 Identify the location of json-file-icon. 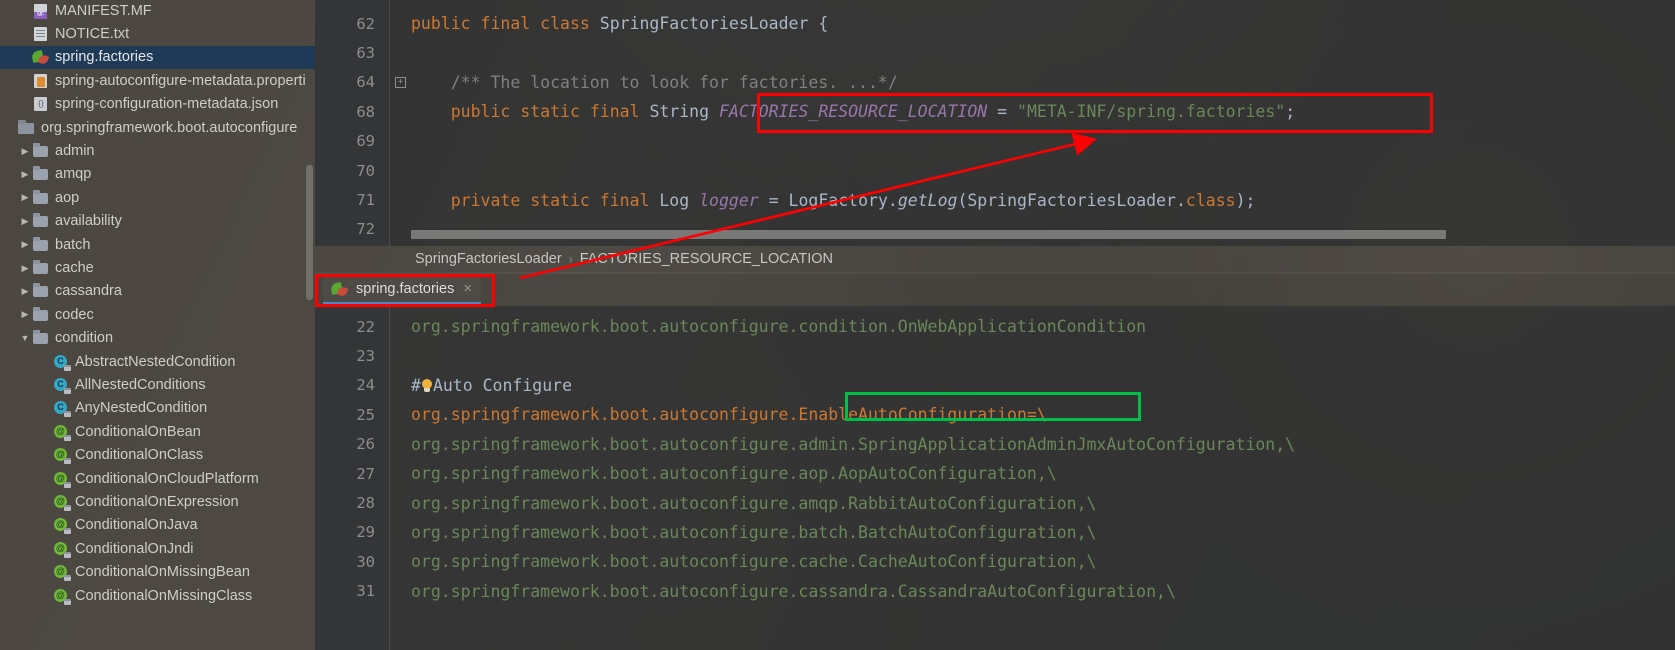
(41, 104).